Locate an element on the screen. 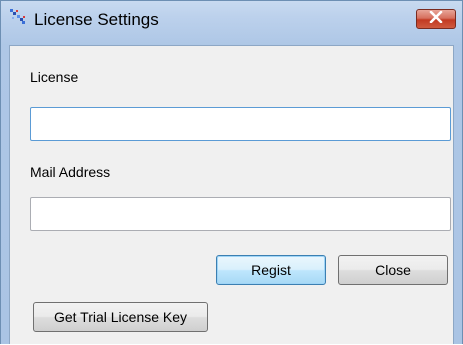 The image size is (463, 345). mail-address-field is located at coordinates (240, 214).